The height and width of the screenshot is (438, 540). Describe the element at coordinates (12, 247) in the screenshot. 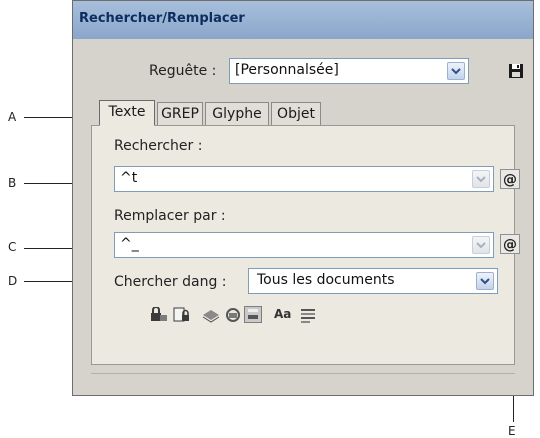

I see `callout-c: C` at that location.